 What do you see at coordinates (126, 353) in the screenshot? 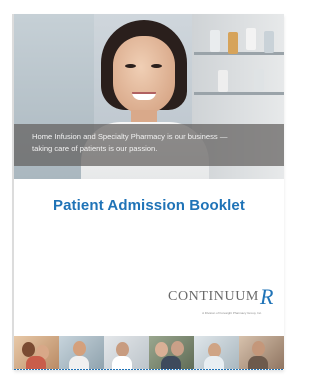
I see `strip-photo-pharmacist` at bounding box center [126, 353].